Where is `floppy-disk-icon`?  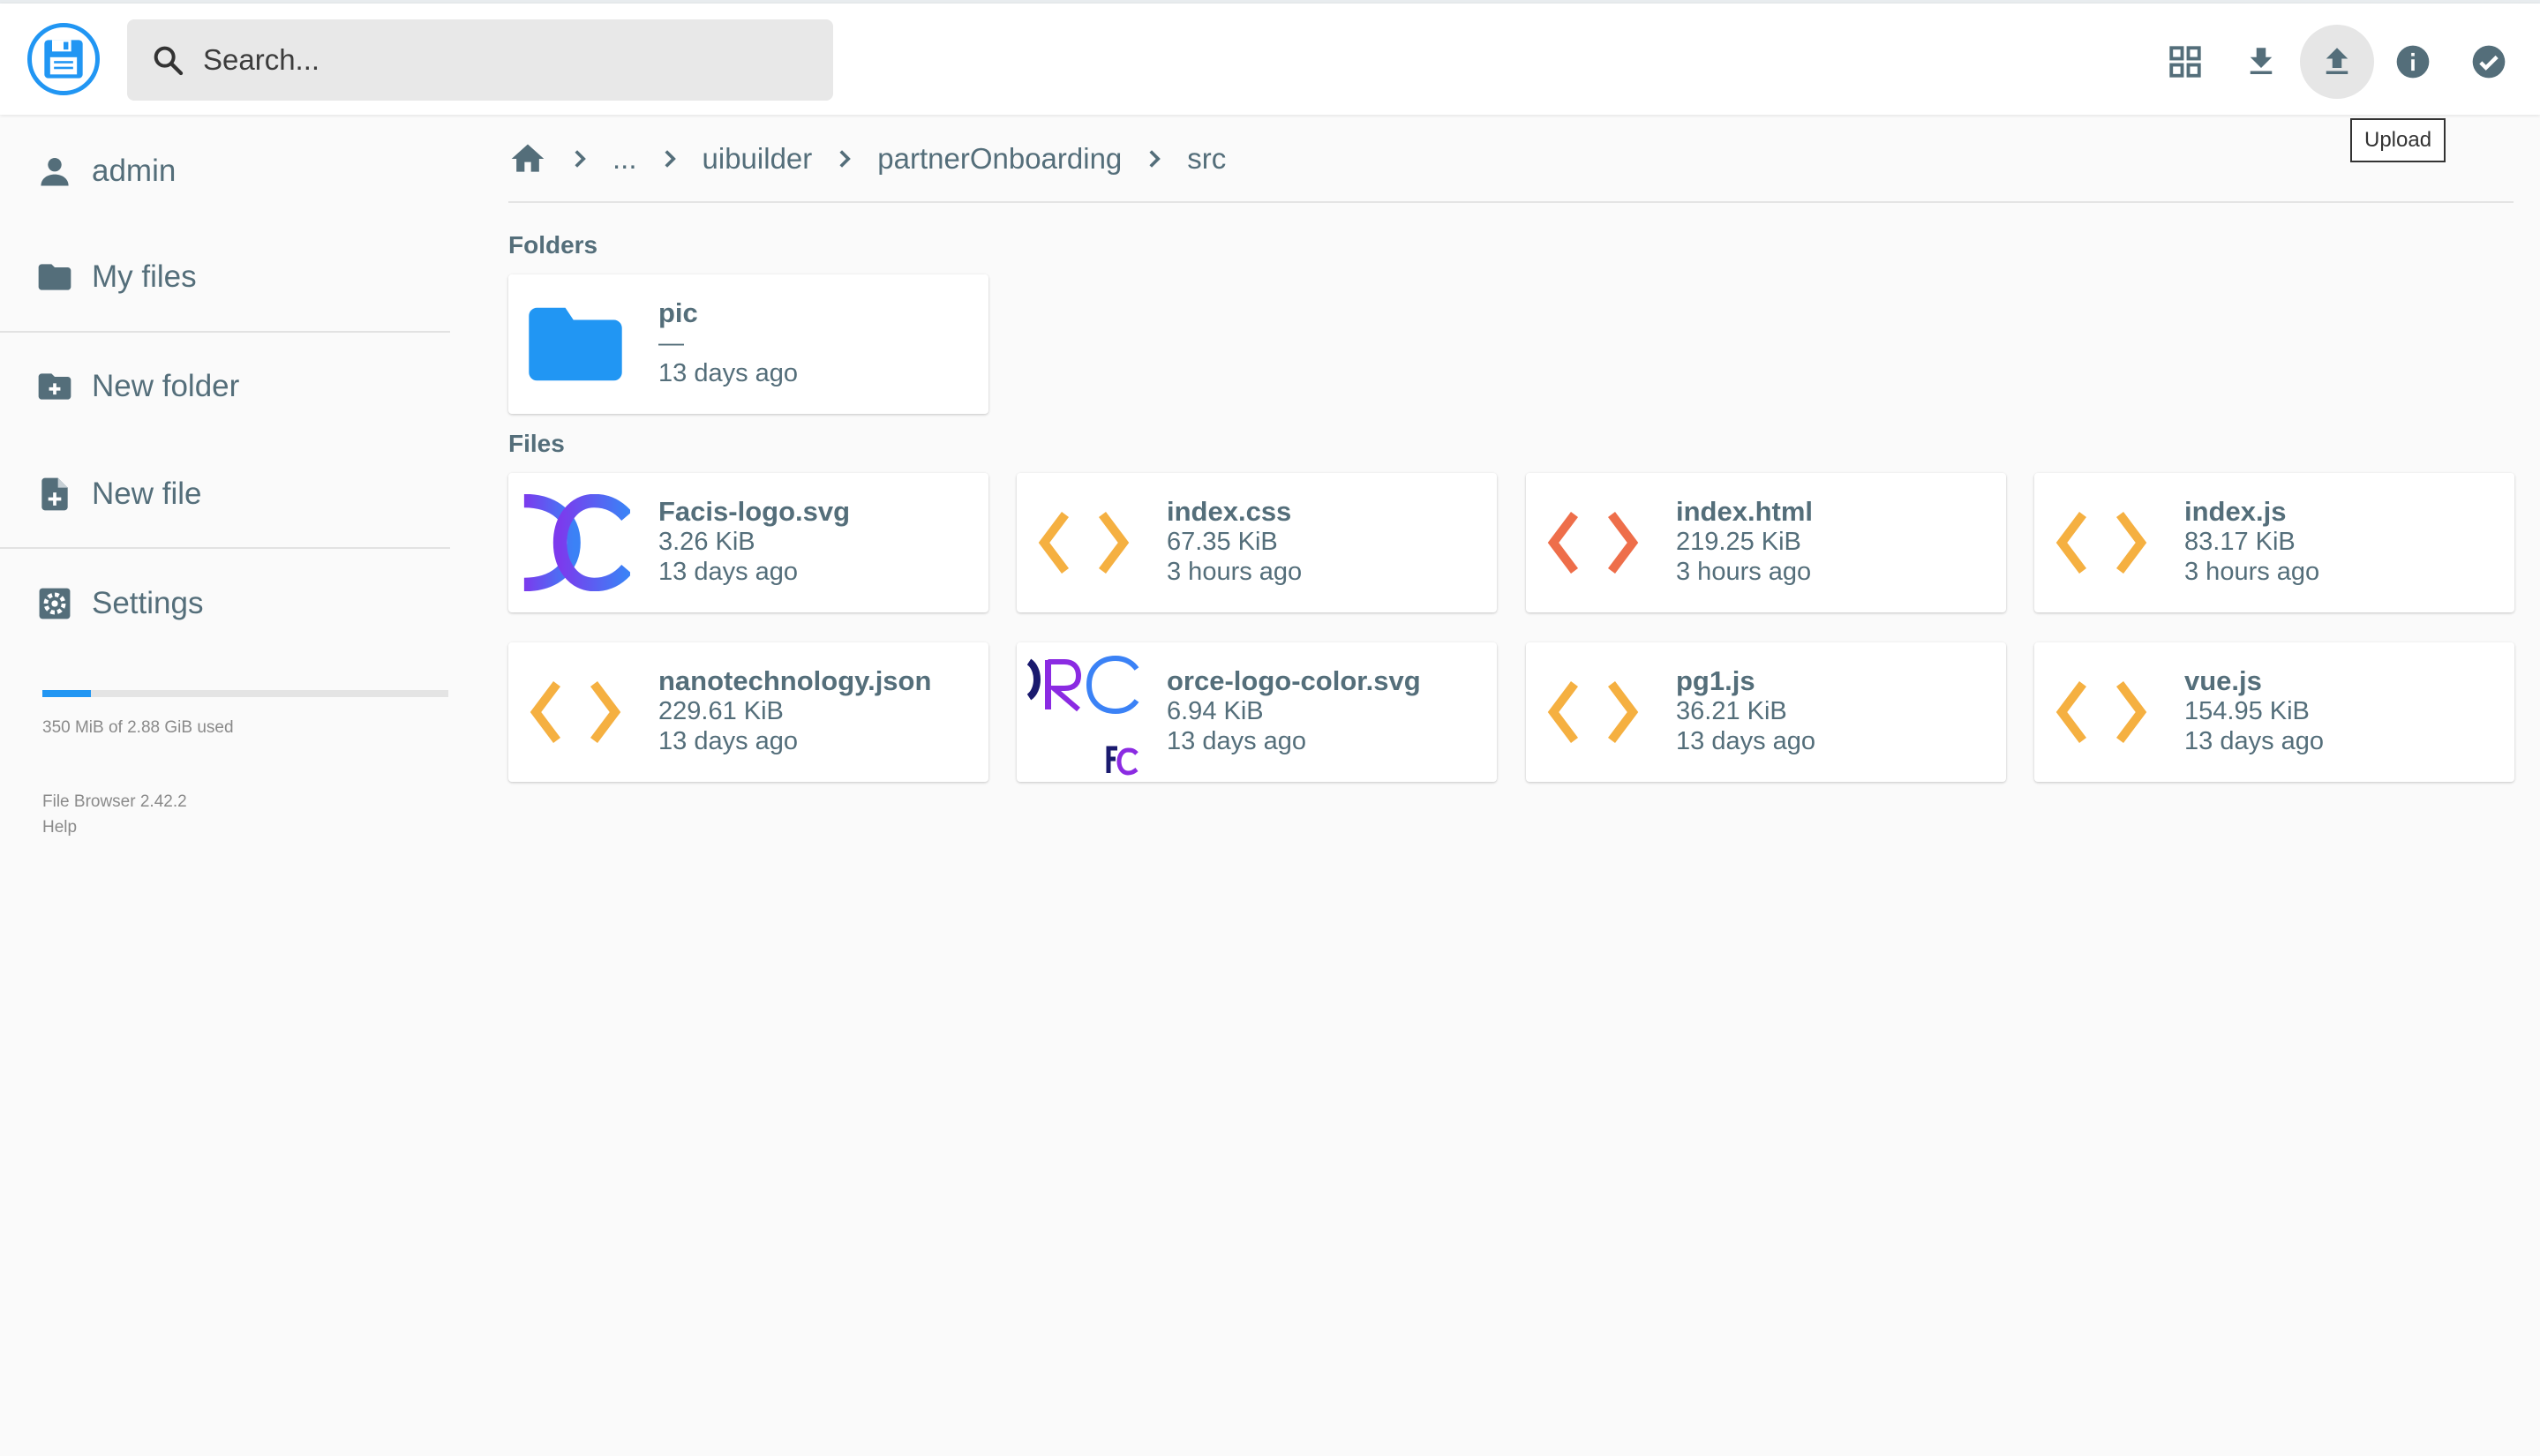
floppy-disk-icon is located at coordinates (63, 59).